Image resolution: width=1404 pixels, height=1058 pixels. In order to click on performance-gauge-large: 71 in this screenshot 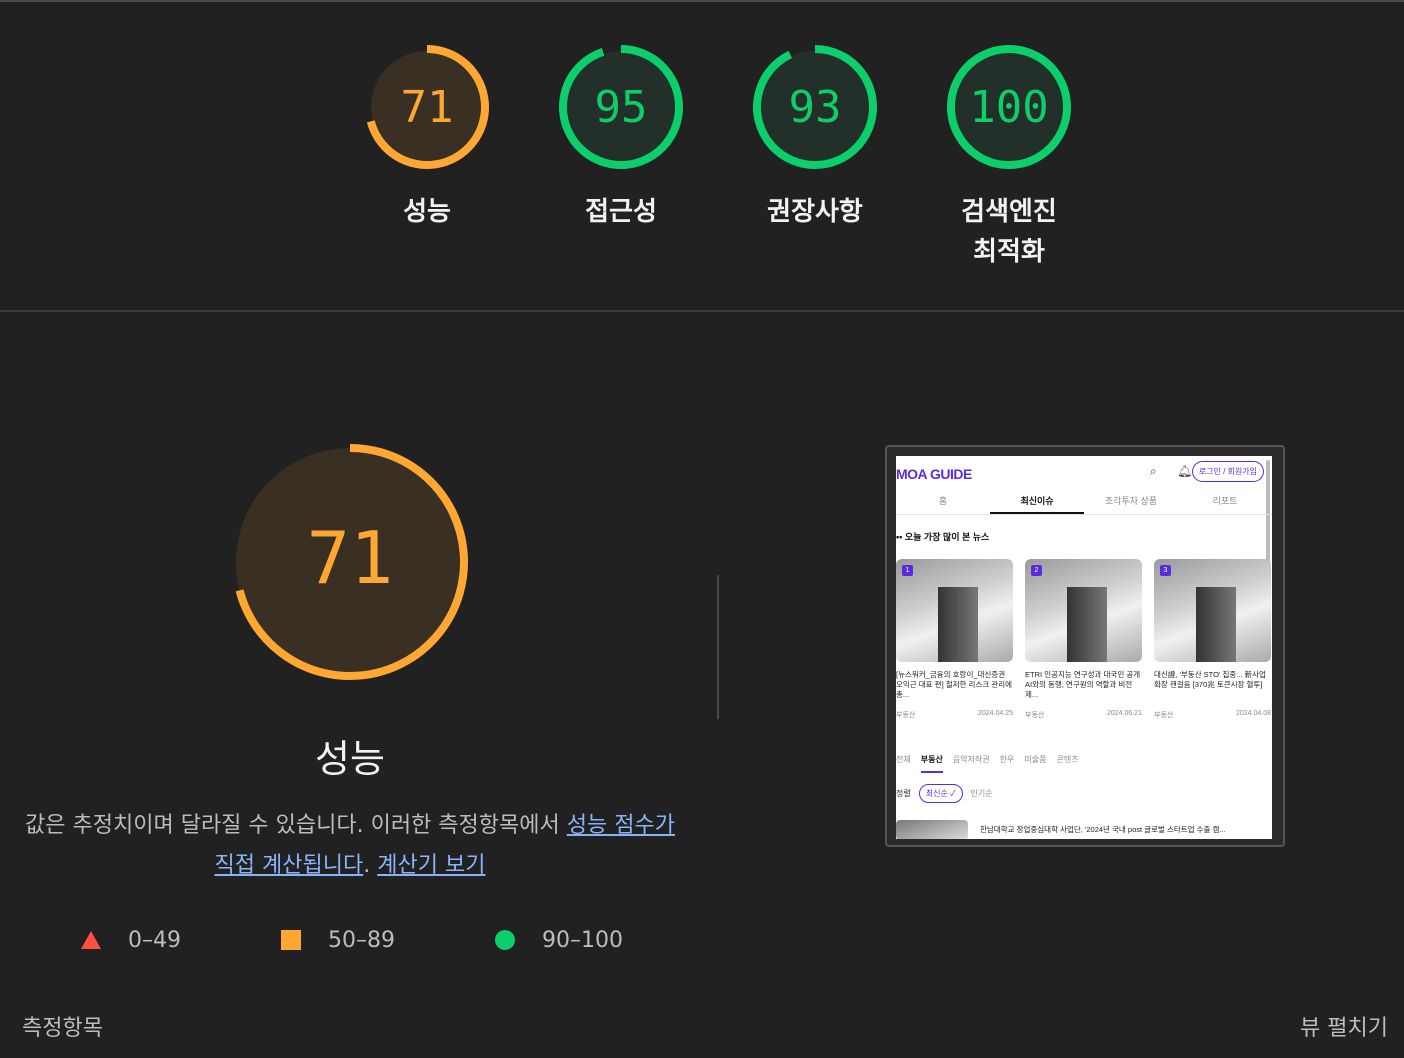, I will do `click(350, 562)`.